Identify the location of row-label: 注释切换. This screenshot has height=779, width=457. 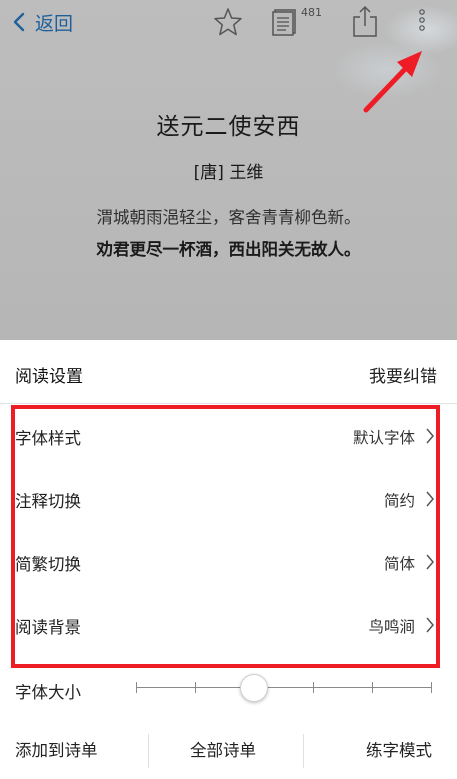
(48, 501).